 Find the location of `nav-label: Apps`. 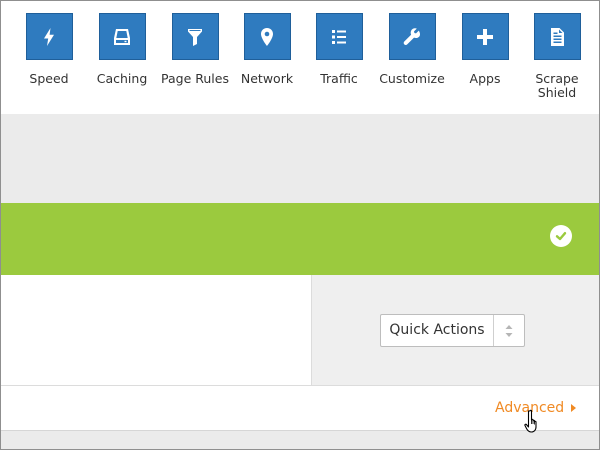

nav-label: Apps is located at coordinates (485, 78).